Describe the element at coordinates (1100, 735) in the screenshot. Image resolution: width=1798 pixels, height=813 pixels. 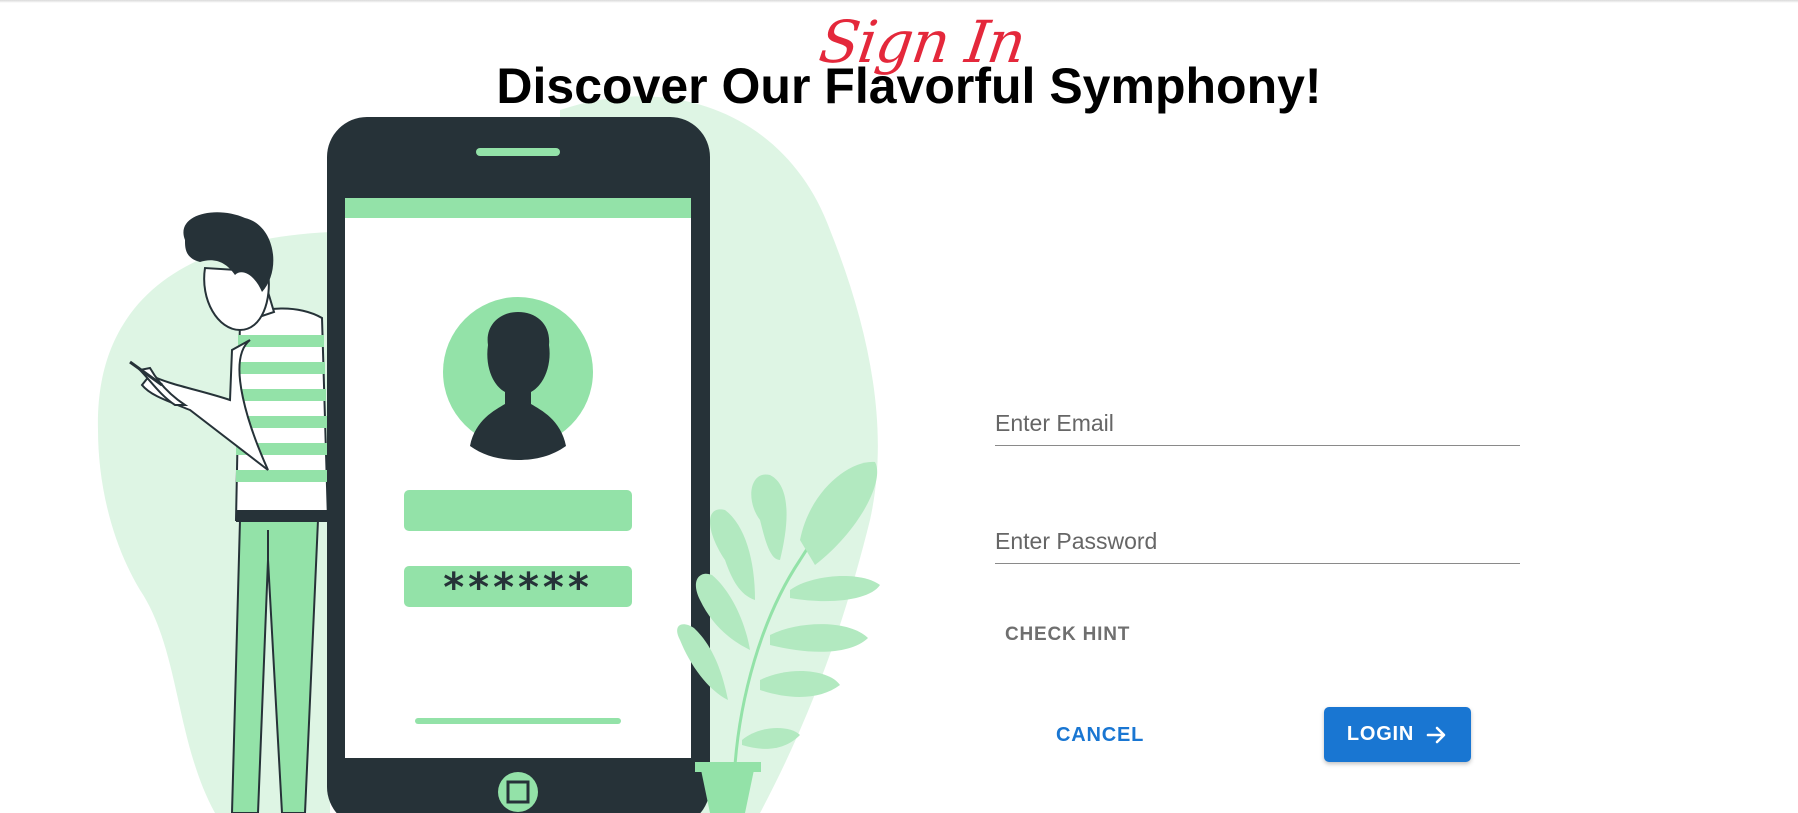
I see `cancel-button: CANCEL` at that location.